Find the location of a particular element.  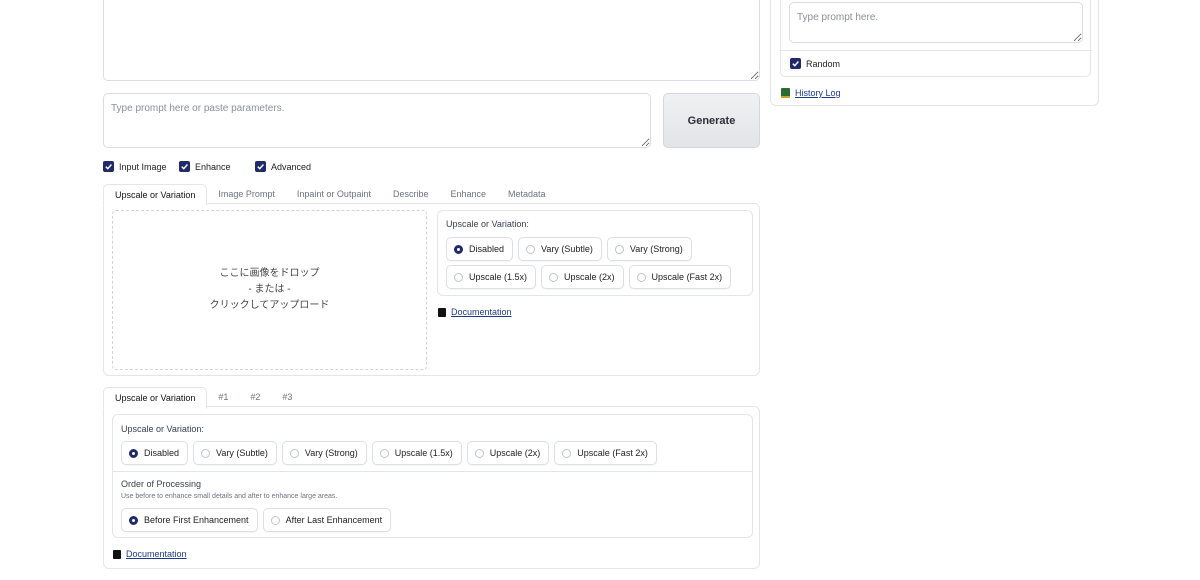

order-option-before-first: Before First Enhancement is located at coordinates (189, 520).